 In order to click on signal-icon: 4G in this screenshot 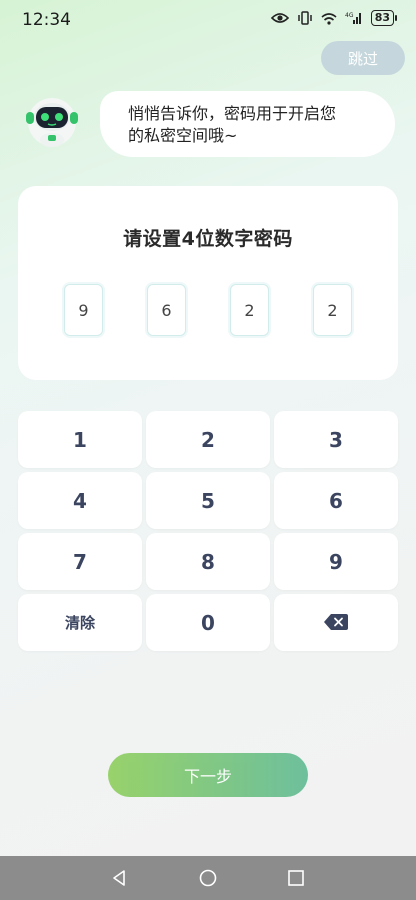, I will do `click(354, 18)`.